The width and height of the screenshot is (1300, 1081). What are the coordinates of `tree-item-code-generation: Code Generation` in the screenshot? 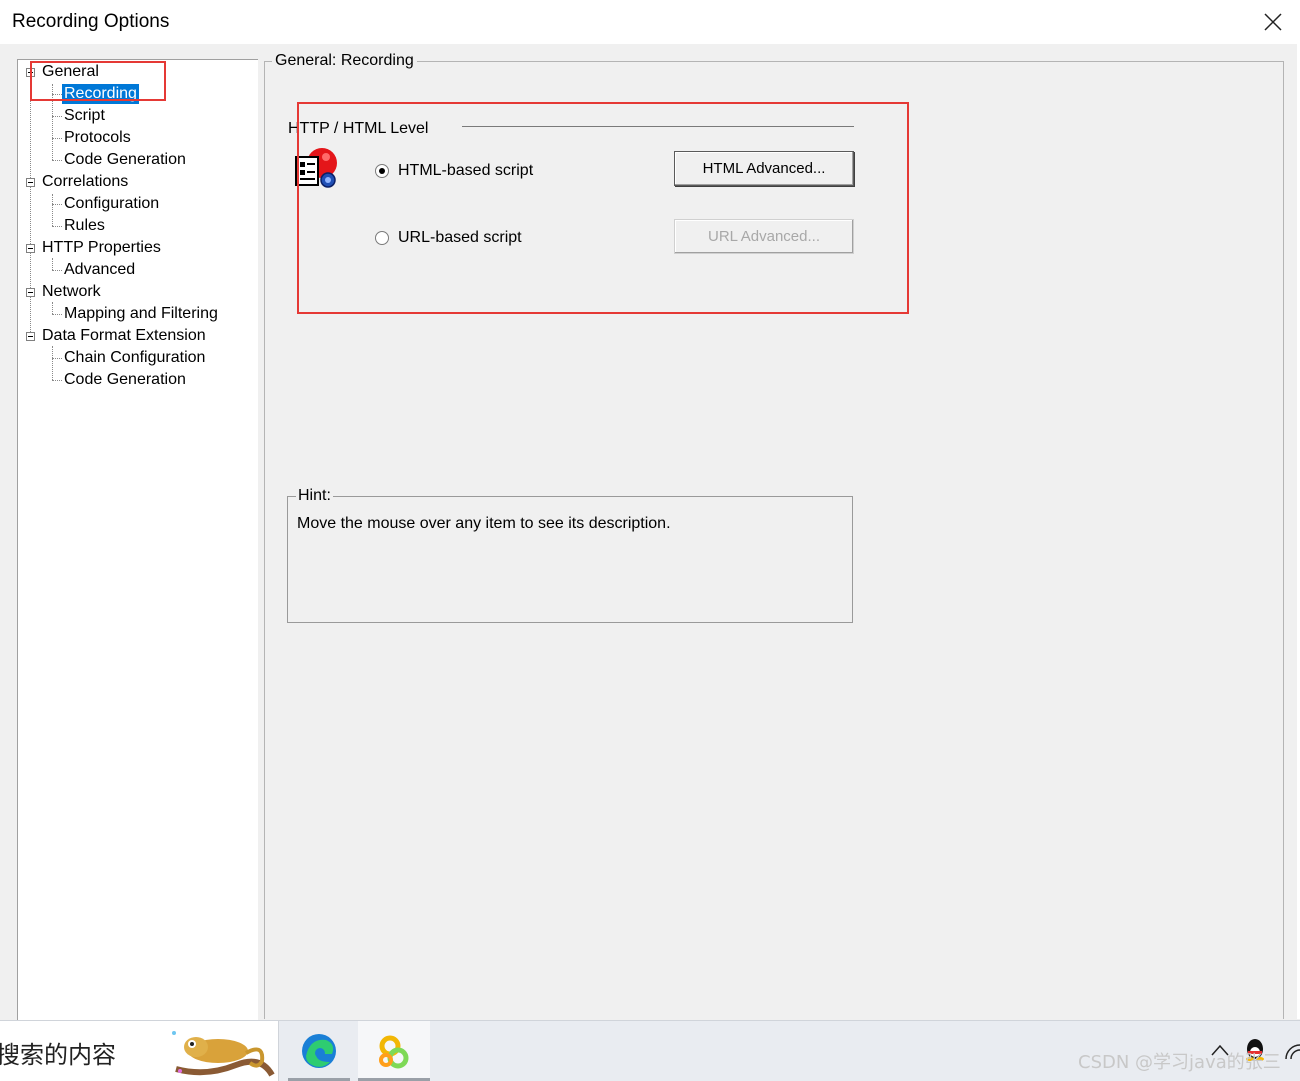 It's located at (125, 160).